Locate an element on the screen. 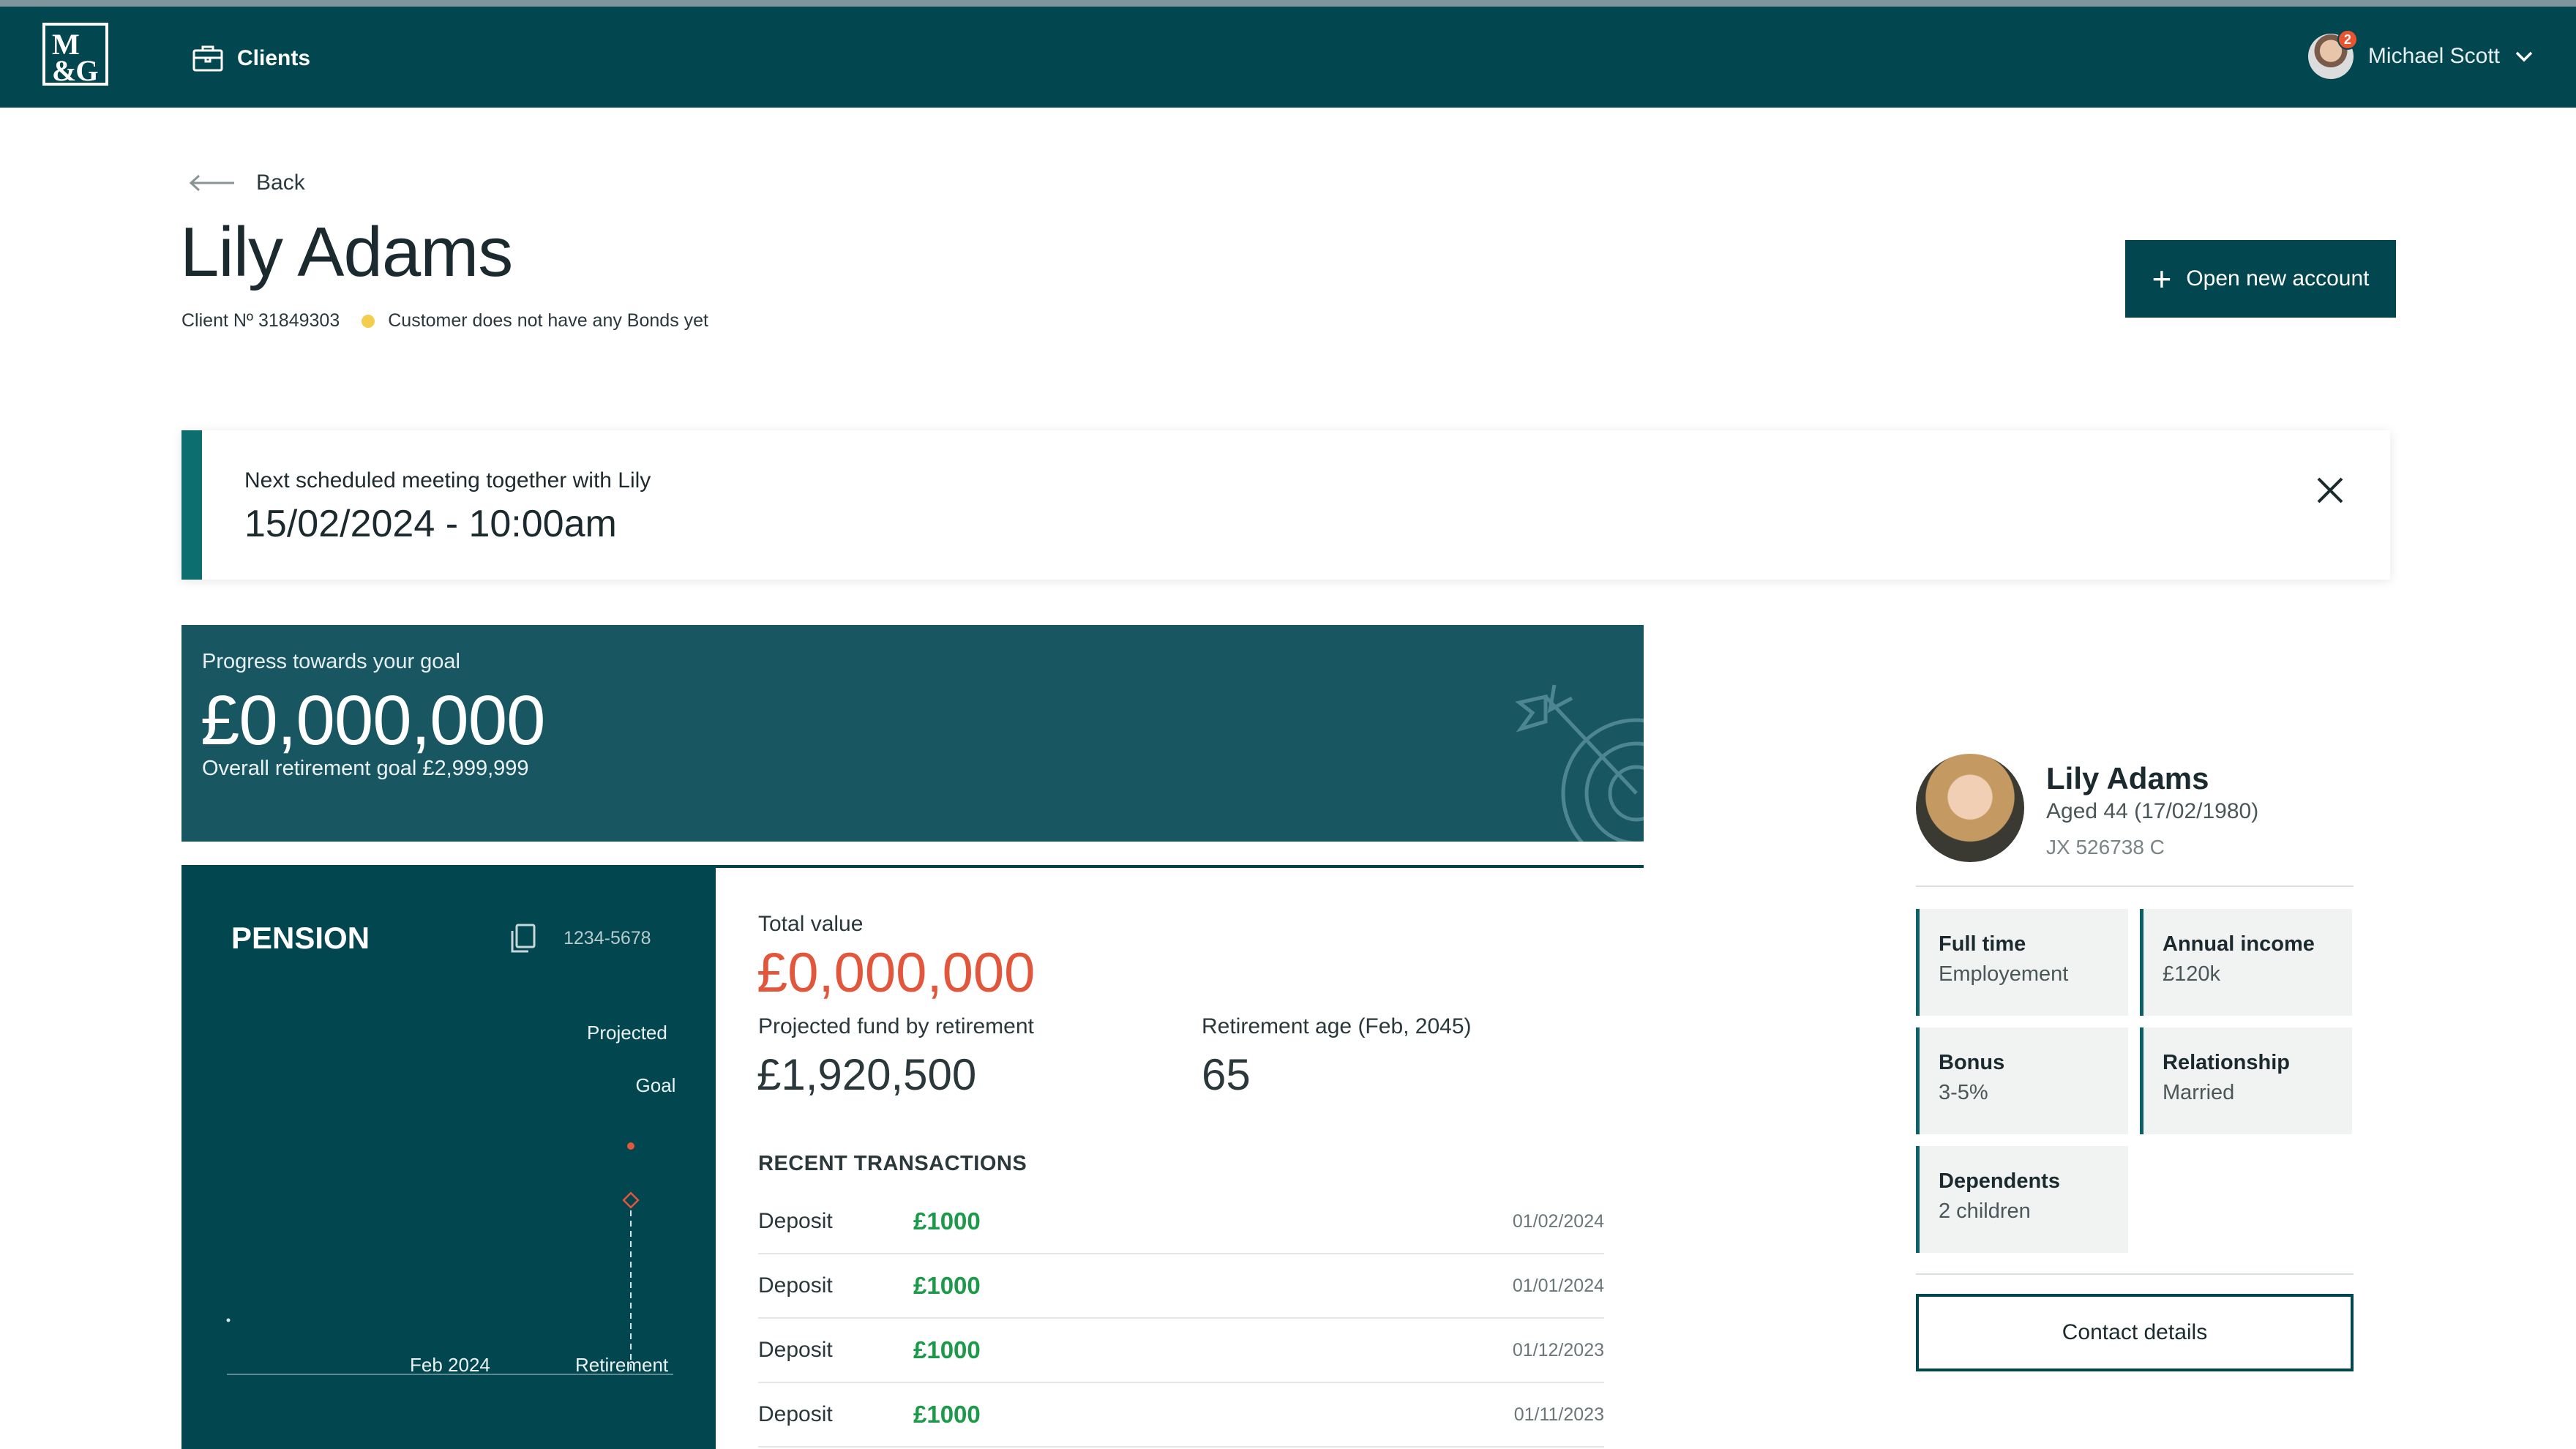 This screenshot has width=2576, height=1449. retirement-age-value: 65 is located at coordinates (1226, 1074).